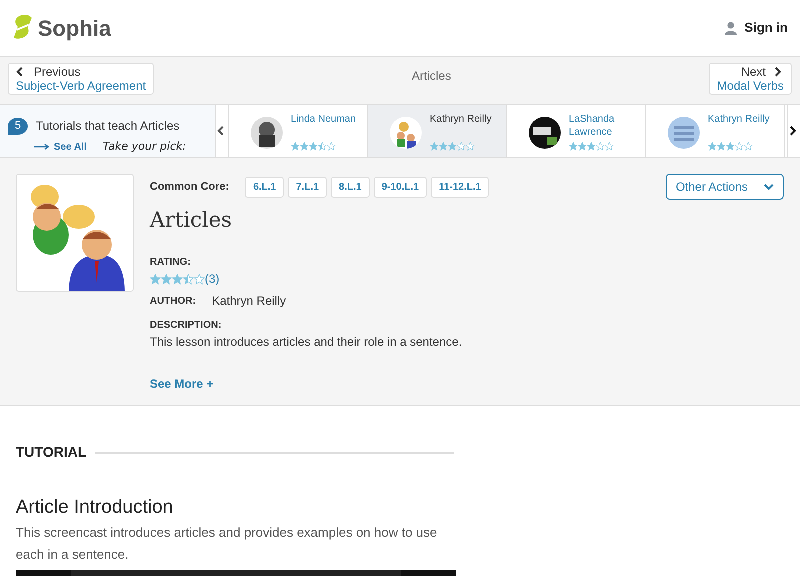 The width and height of the screenshot is (800, 576). Describe the element at coordinates (42, 147) in the screenshot. I see `arrow-right-icon` at that location.